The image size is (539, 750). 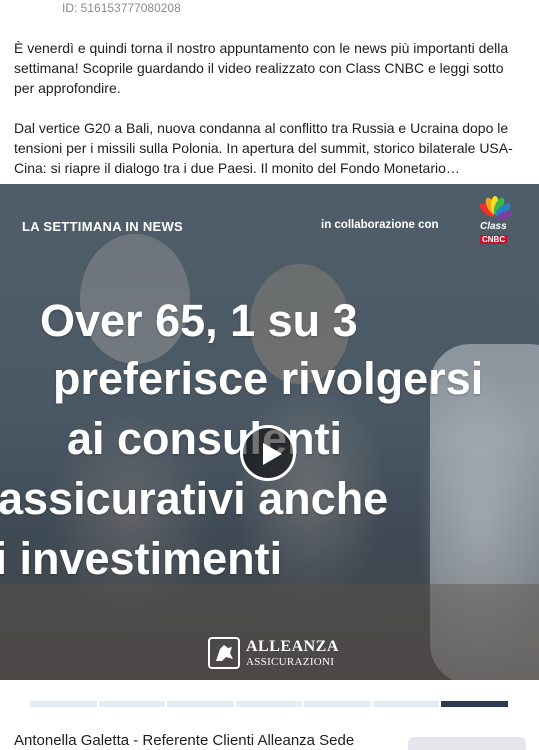 I want to click on video-series-label: LA SETTIMANA IN NEWS, so click(x=103, y=226).